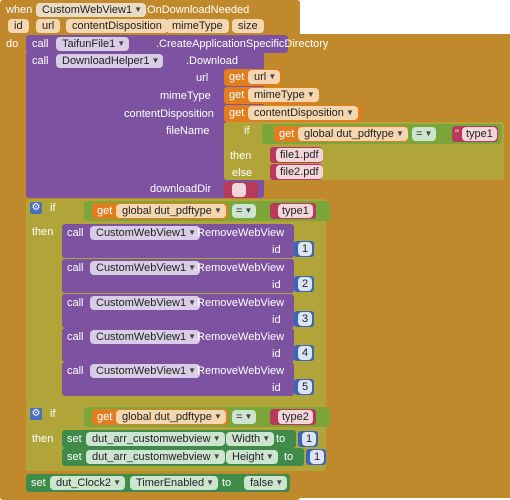 This screenshot has width=510, height=500. Describe the element at coordinates (212, 61) in the screenshot. I see `download-method: .Download` at that location.